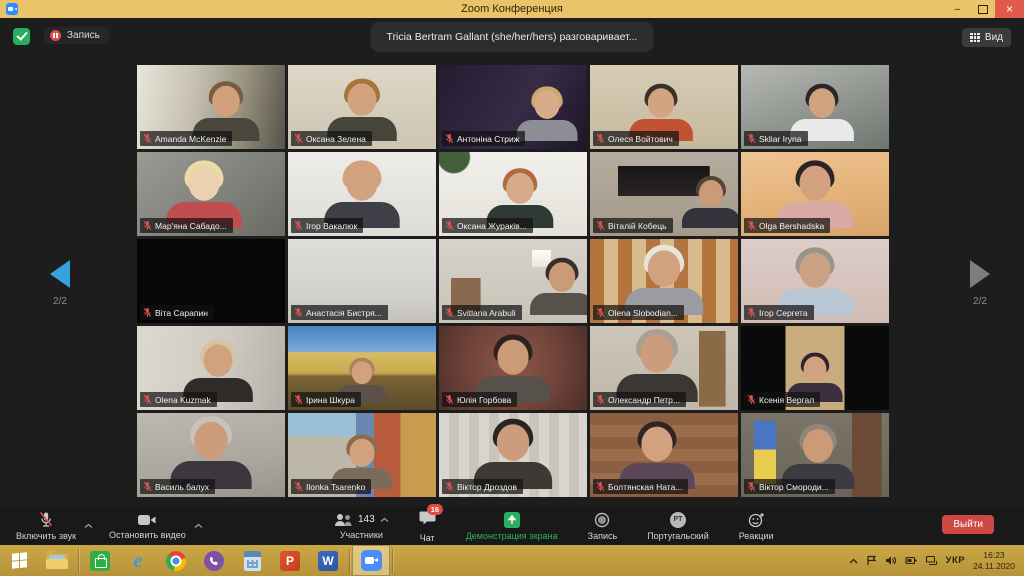 This screenshot has height=576, width=1024. What do you see at coordinates (815, 107) in the screenshot?
I see `participant-tile: Skliar Iryna` at bounding box center [815, 107].